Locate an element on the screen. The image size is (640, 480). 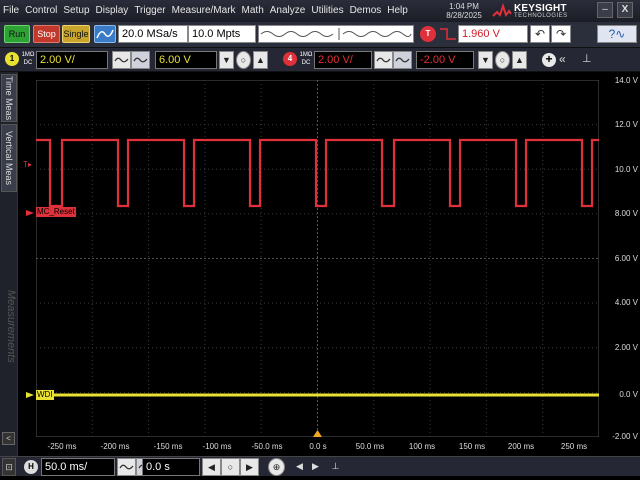
clock: 1:04 PM 8/28/2025 is located at coordinates (464, 11).